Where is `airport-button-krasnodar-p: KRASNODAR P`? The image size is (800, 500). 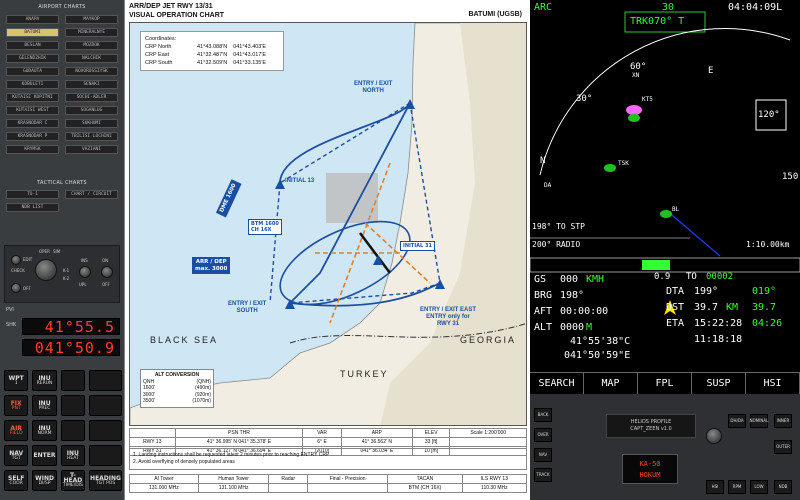 airport-button-krasnodar-p: KRASNODAR P is located at coordinates (32, 136).